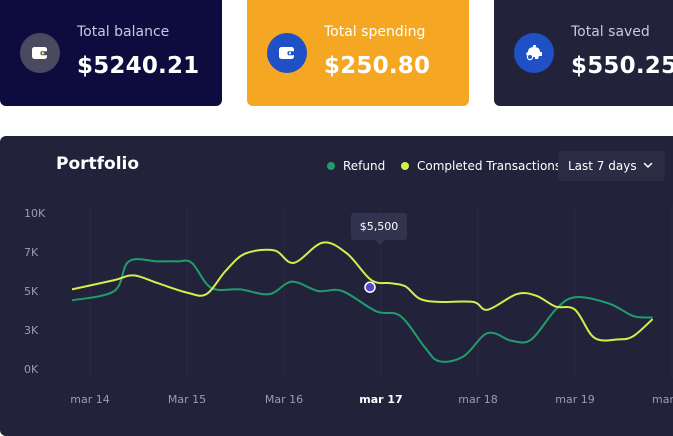  Describe the element at coordinates (284, 399) in the screenshot. I see `x-tick-label: Mar 16` at that location.